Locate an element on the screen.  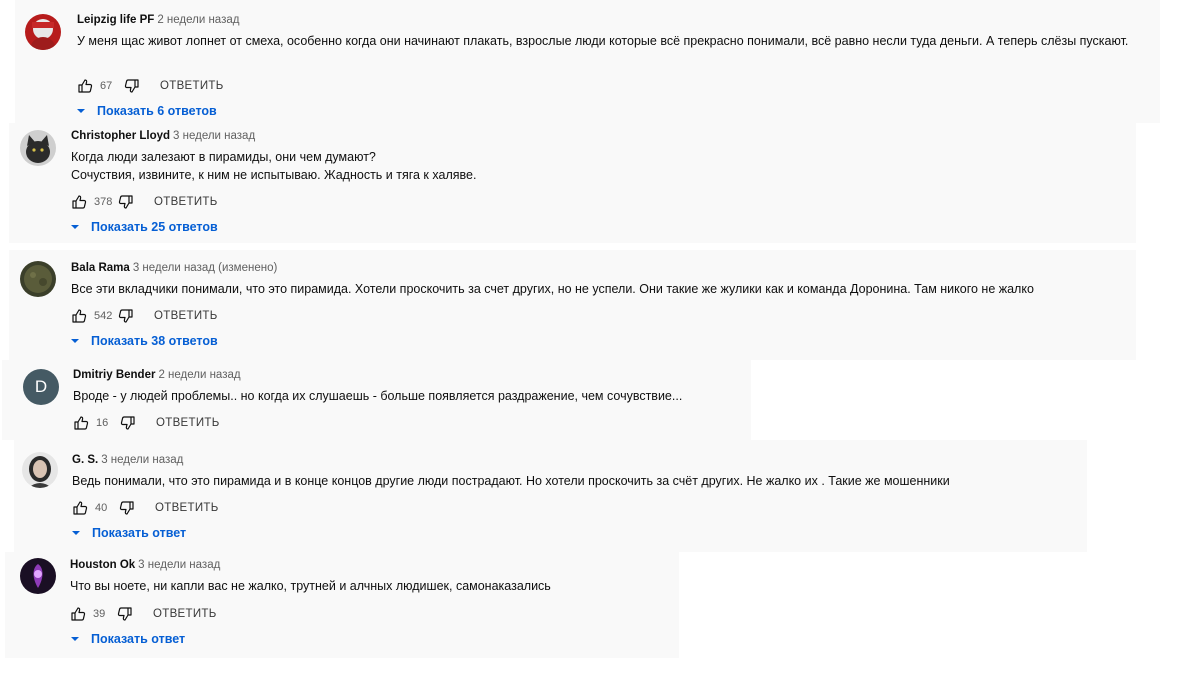
show-replies-label: Показать 25 ответов is located at coordinates (154, 227).